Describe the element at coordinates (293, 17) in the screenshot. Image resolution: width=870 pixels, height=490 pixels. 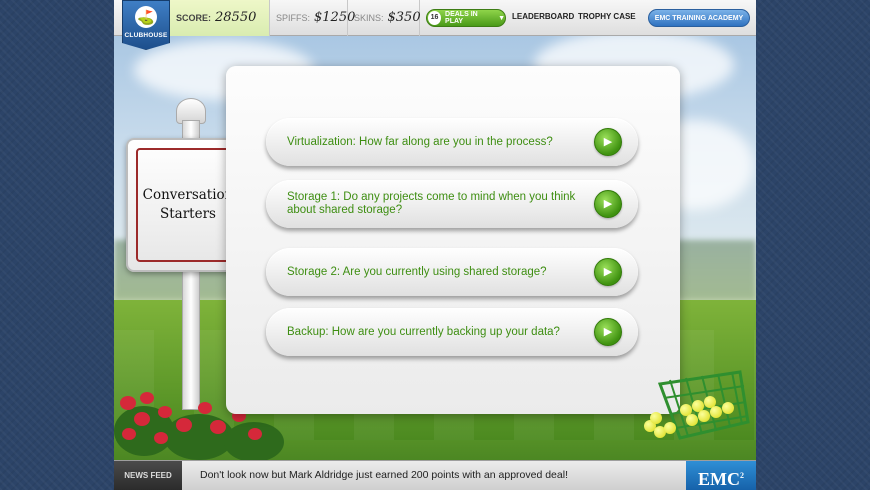
I see `spiffs-label: SPIFFS:` at that location.